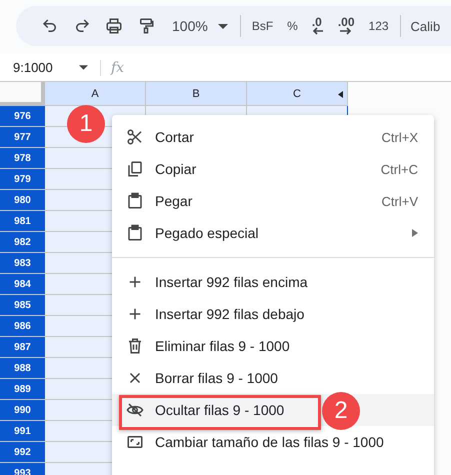 This screenshot has height=475, width=451. What do you see at coordinates (400, 137) in the screenshot?
I see `shortcut-label: Ctrl+X` at bounding box center [400, 137].